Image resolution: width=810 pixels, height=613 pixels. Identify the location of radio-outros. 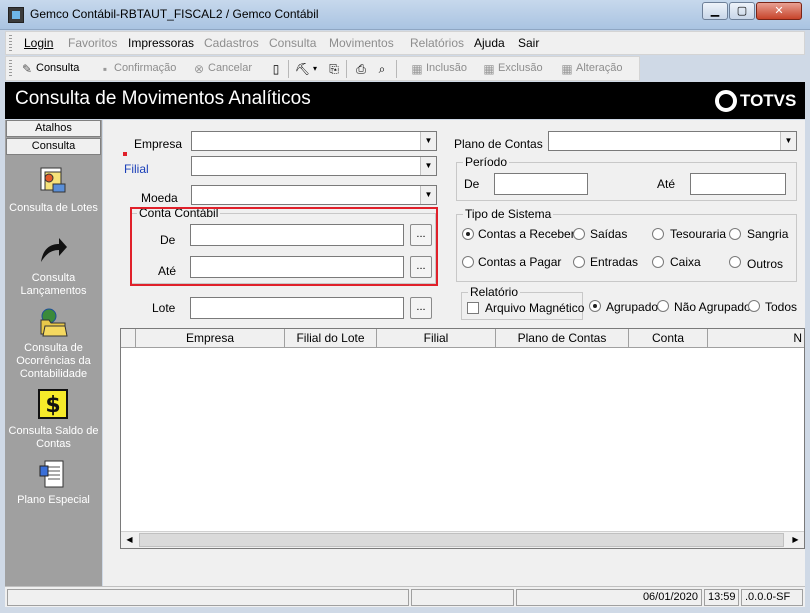
(735, 262).